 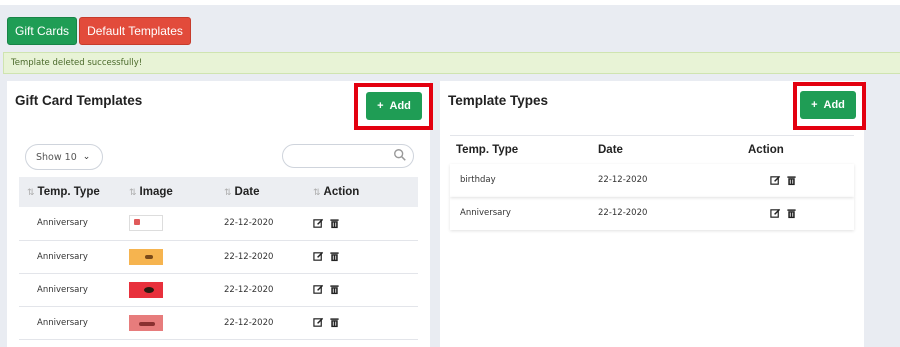 What do you see at coordinates (498, 100) in the screenshot?
I see `panel-title: Template Types` at bounding box center [498, 100].